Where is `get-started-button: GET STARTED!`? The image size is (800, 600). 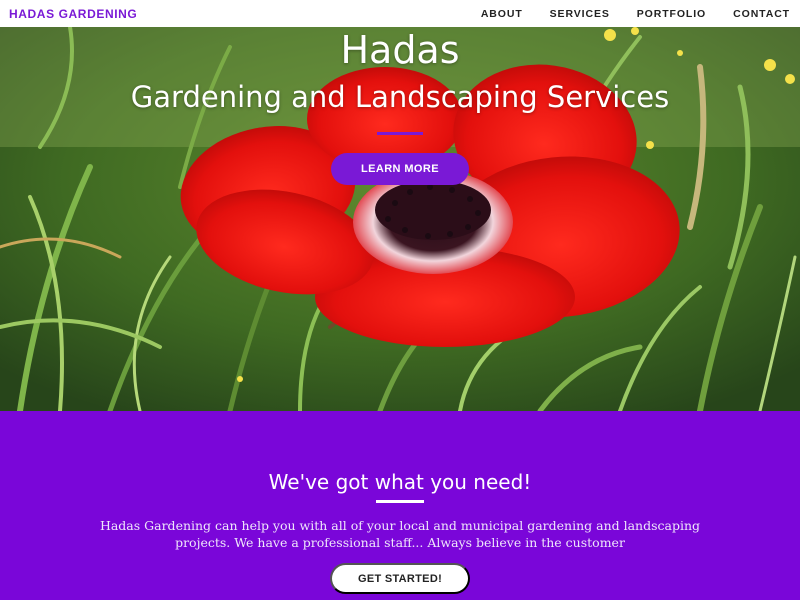 get-started-button: GET STARTED! is located at coordinates (400, 578).